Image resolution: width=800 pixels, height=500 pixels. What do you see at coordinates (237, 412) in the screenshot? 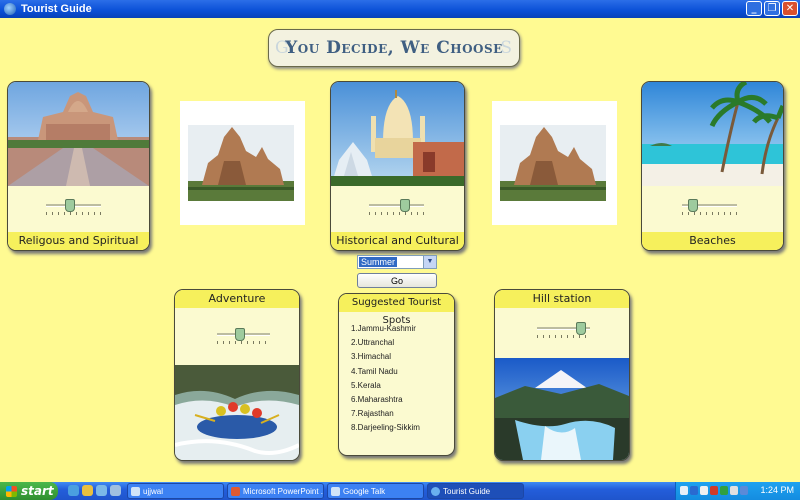
I see `rafting-photo` at bounding box center [237, 412].